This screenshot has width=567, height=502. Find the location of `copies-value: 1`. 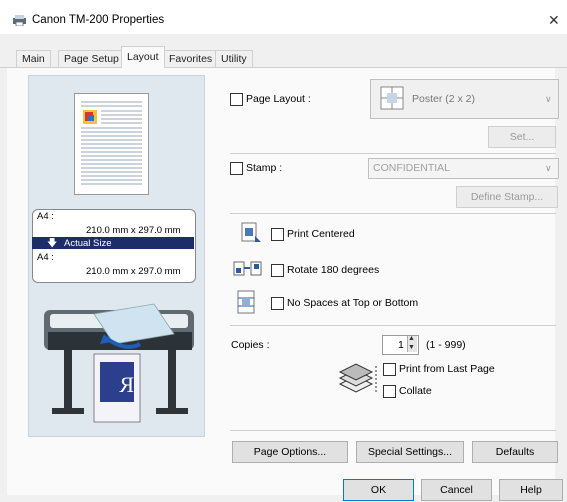

copies-value: 1 is located at coordinates (401, 345).